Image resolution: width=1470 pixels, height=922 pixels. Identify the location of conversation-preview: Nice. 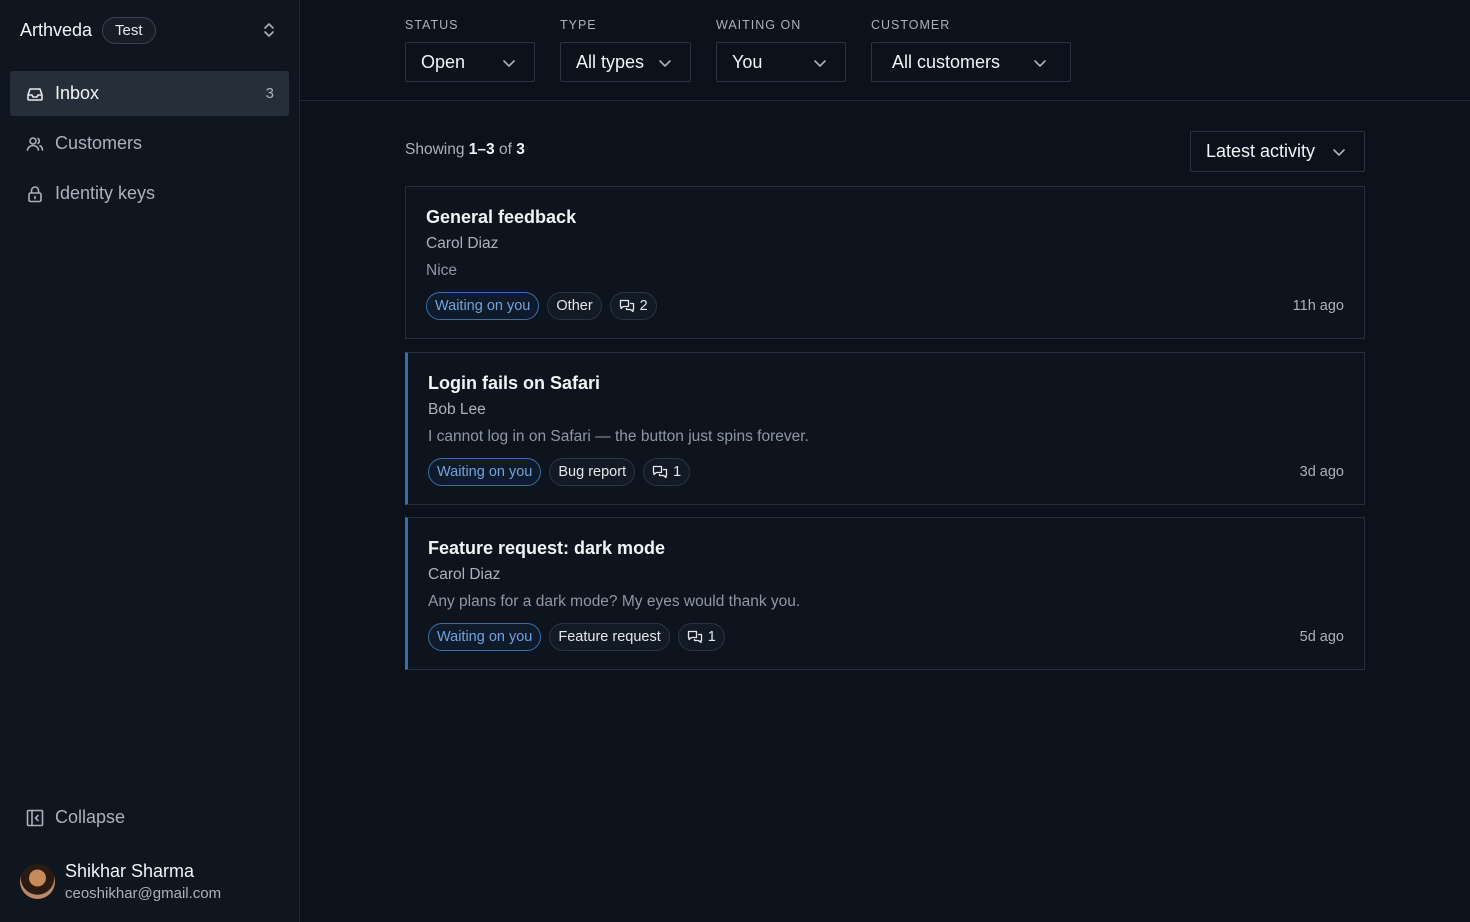
(442, 270).